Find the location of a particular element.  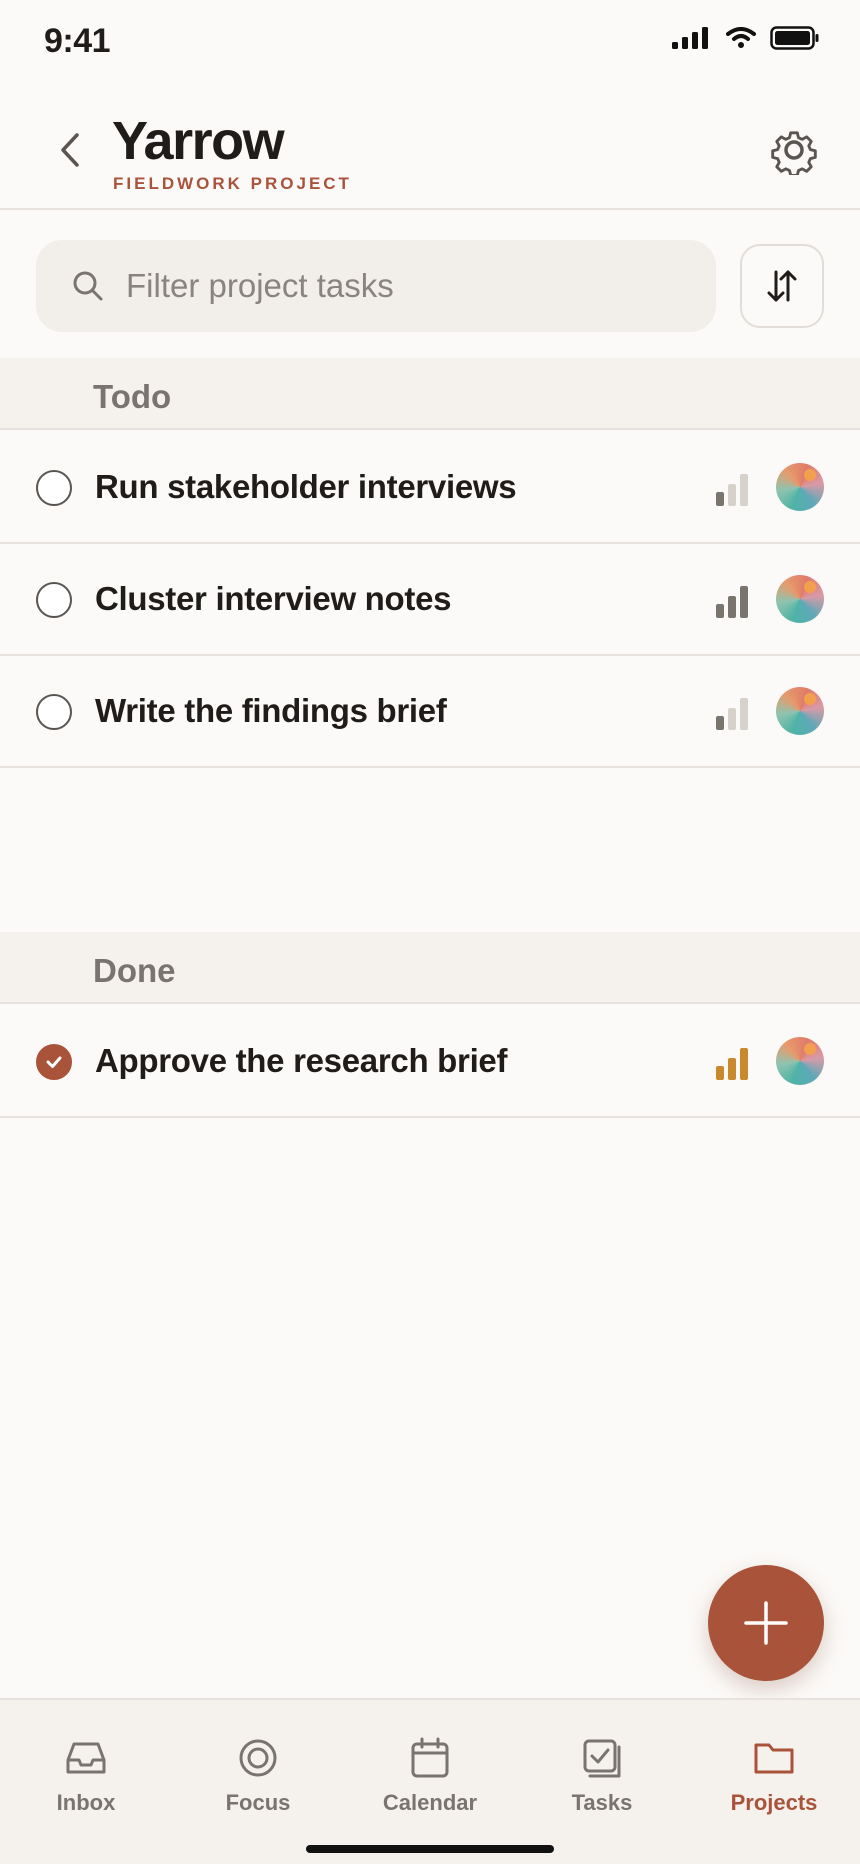

wifi-icon is located at coordinates (741, 37).